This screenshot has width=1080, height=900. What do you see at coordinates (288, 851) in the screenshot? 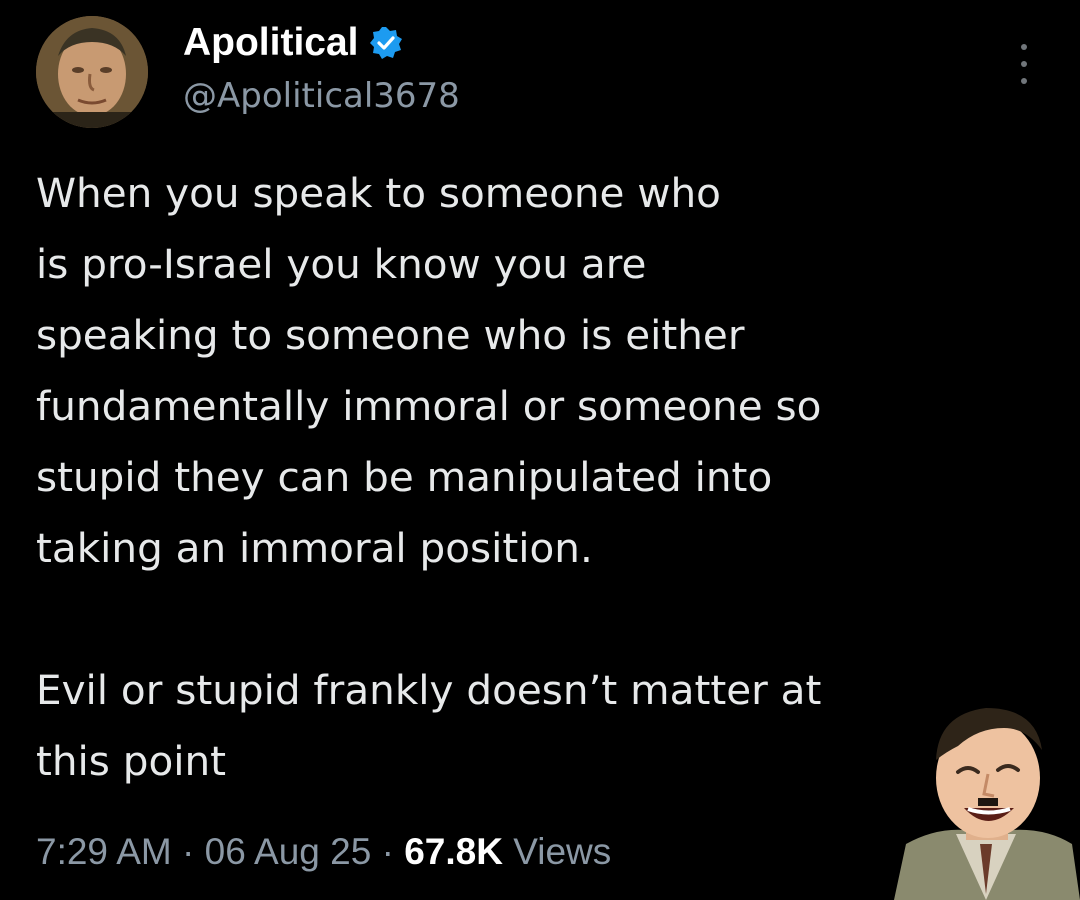
I see `tweet-date: 06 Aug 25` at bounding box center [288, 851].